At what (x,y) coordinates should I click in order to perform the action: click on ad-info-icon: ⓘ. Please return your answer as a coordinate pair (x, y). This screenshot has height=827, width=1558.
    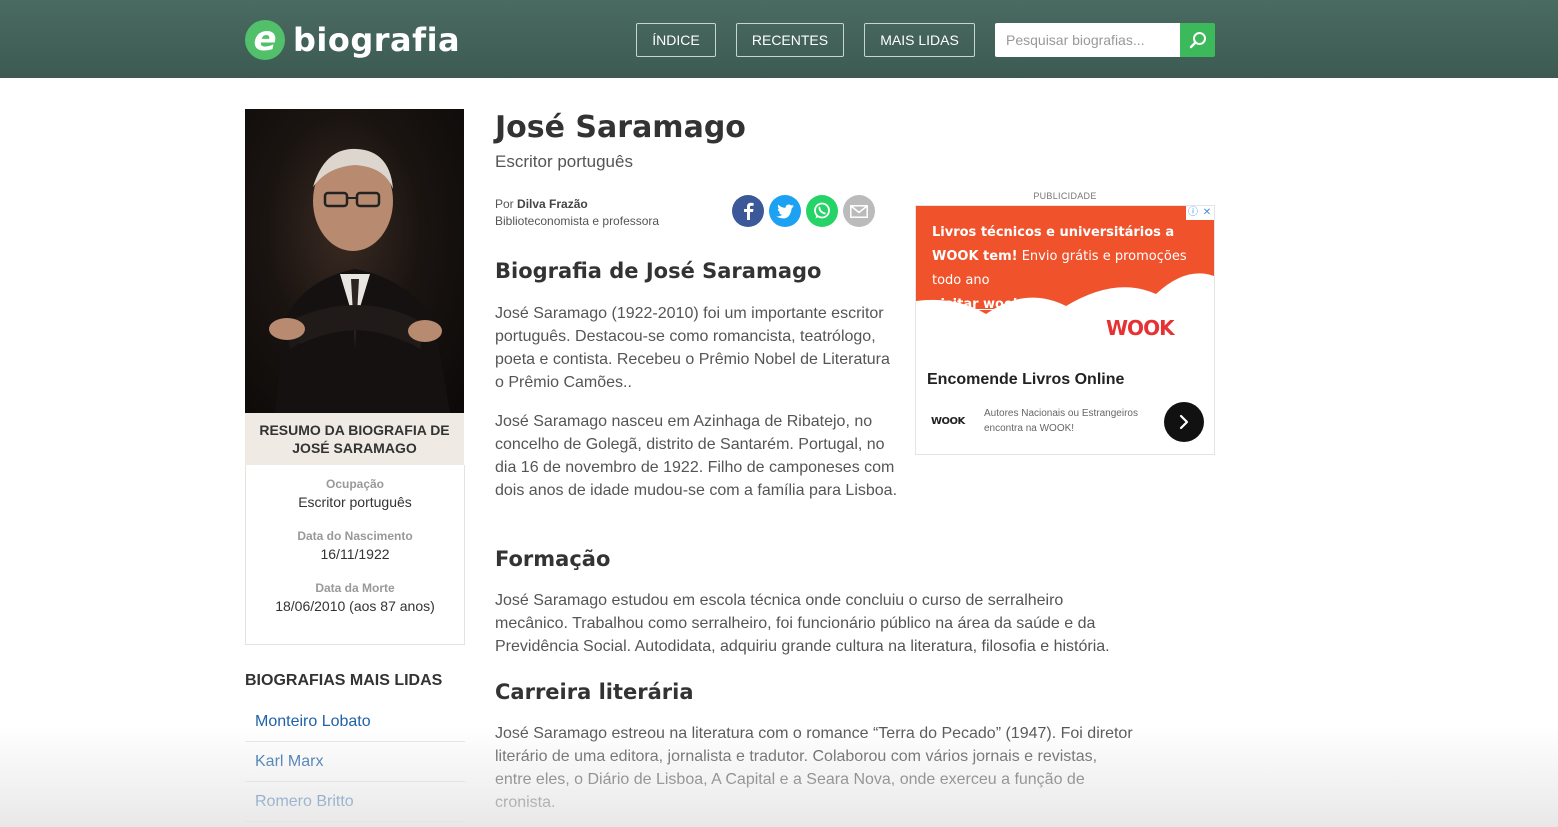
    Looking at the image, I should click on (1193, 213).